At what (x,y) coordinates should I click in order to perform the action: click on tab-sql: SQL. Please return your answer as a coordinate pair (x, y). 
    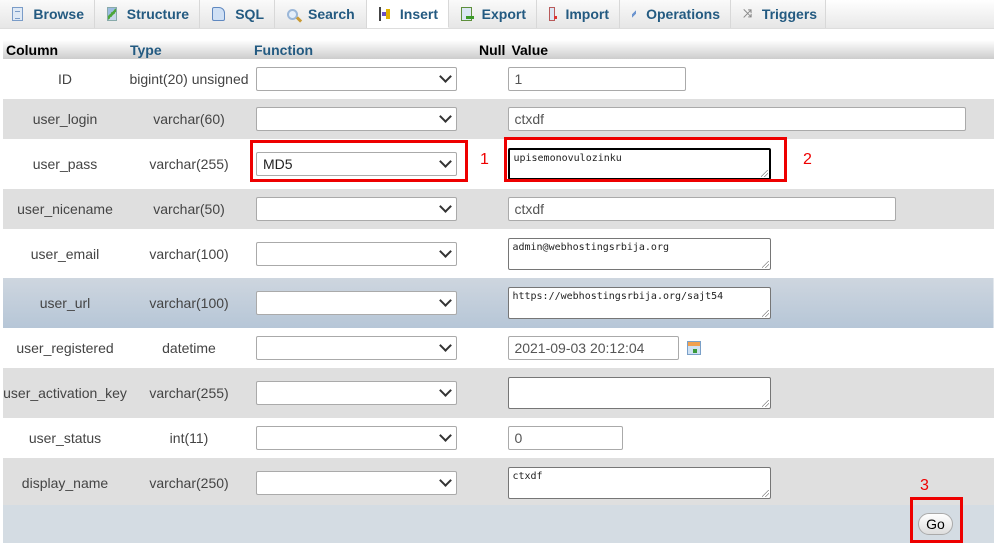
    Looking at the image, I should click on (237, 14).